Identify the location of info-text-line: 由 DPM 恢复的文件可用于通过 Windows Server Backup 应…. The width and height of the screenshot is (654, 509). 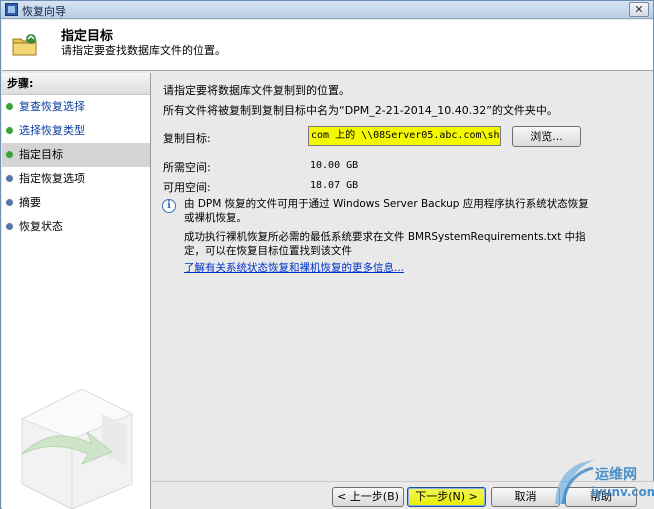
(386, 204).